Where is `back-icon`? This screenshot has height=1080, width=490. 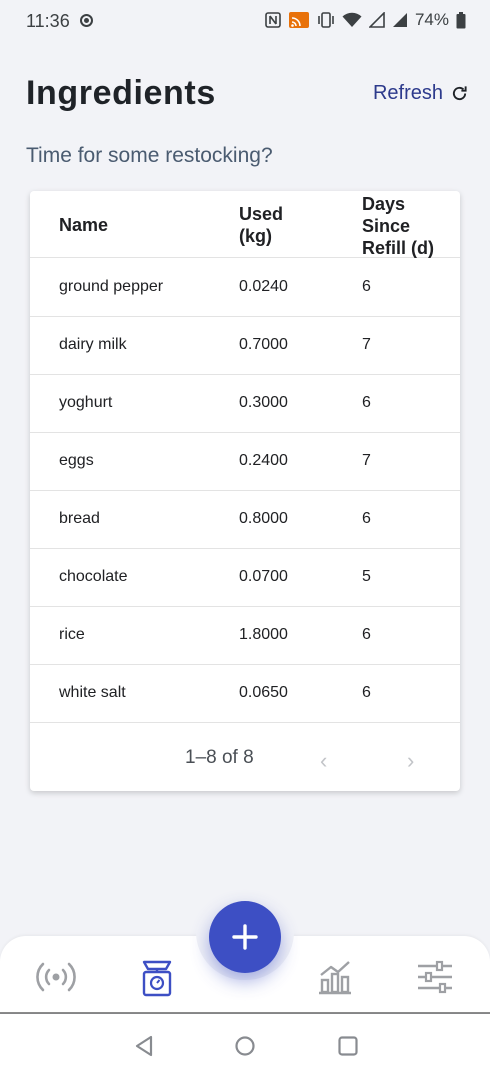
back-icon is located at coordinates (144, 1046).